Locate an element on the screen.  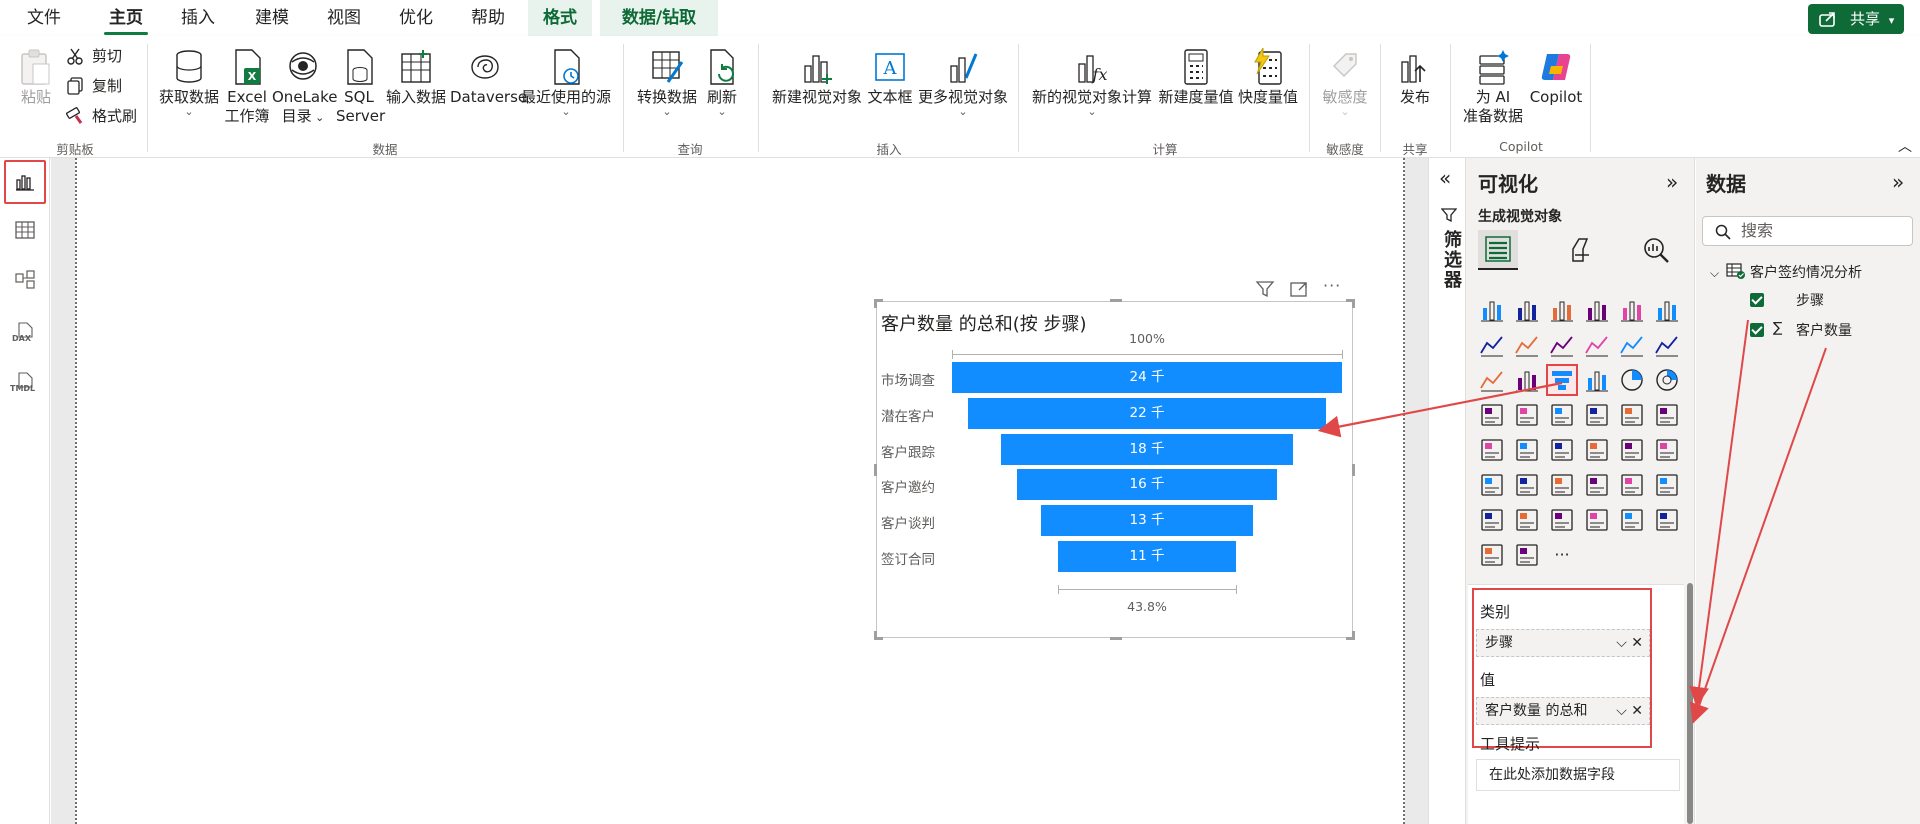
textbox-button: A 文本框 is located at coordinates (890, 77).